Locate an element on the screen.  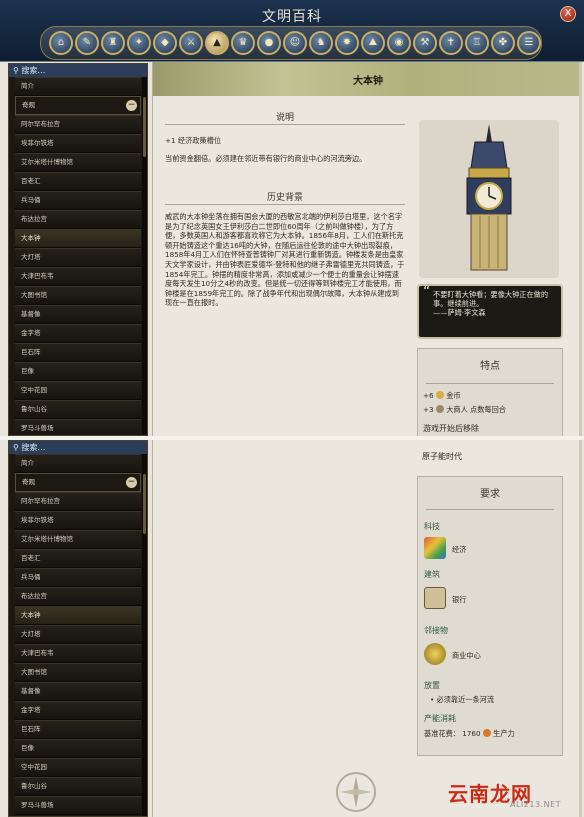
terrain-icon: ⛰ is located at coordinates (373, 43).